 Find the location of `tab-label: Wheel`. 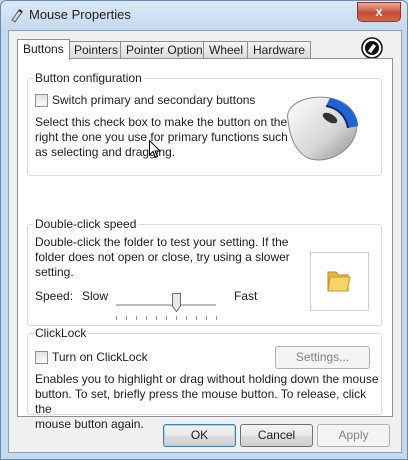

tab-label: Wheel is located at coordinates (226, 50).